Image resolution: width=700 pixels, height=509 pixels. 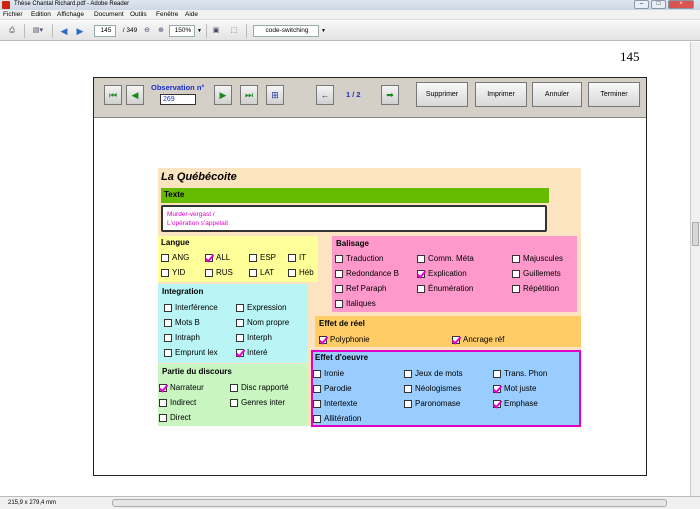 I want to click on checkbox-balisage-explication: Explication, so click(x=442, y=273).